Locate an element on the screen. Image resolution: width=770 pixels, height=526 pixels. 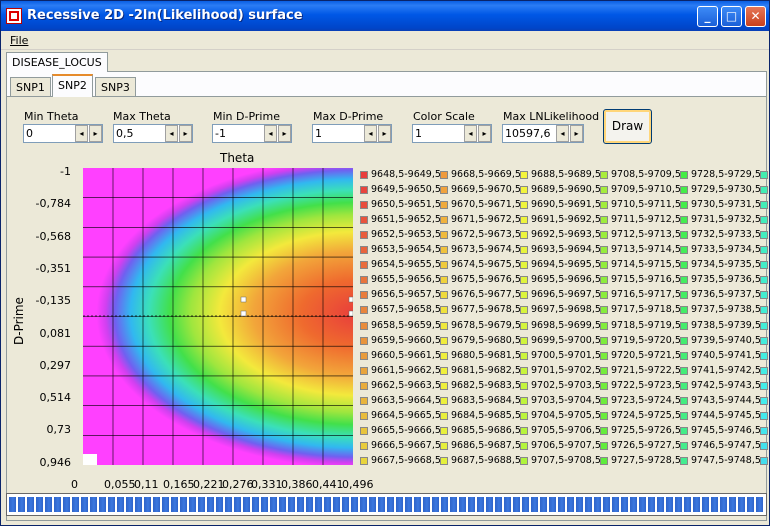
min-theta-decrement: ◂ is located at coordinates (81, 133).